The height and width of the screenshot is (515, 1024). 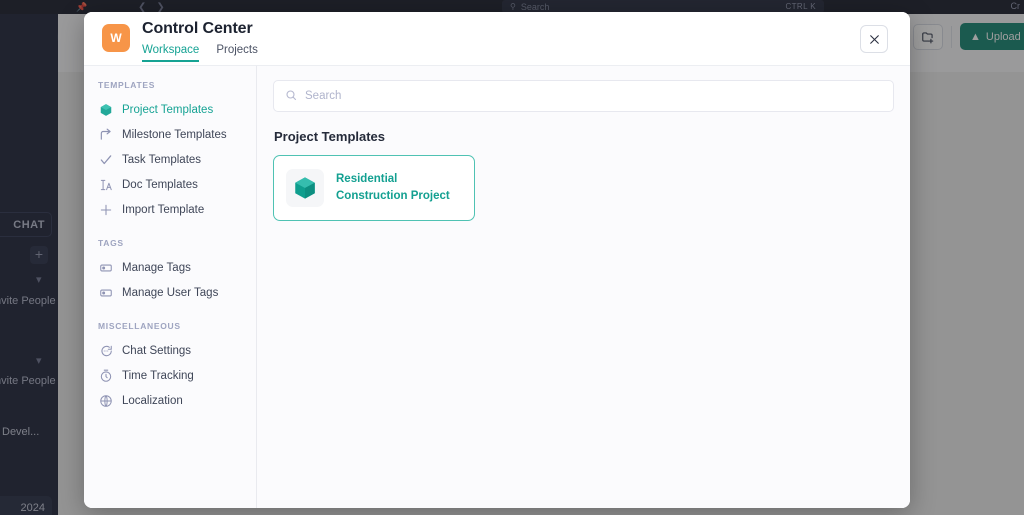 I want to click on globe-icon, so click(x=105, y=400).